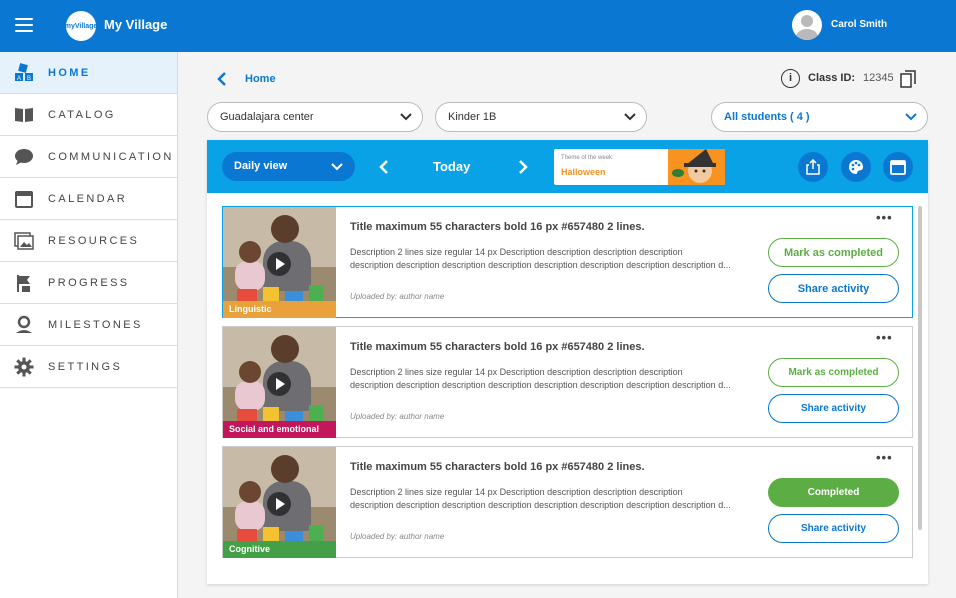  What do you see at coordinates (859, 24) in the screenshot?
I see `user-name: Carol Smith` at bounding box center [859, 24].